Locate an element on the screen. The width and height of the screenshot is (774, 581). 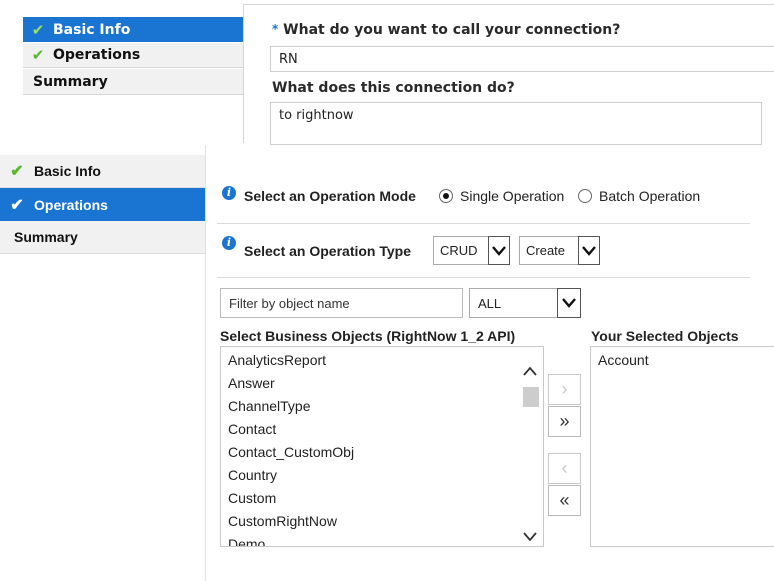
connection-description-field: to rightnow is located at coordinates (516, 123).